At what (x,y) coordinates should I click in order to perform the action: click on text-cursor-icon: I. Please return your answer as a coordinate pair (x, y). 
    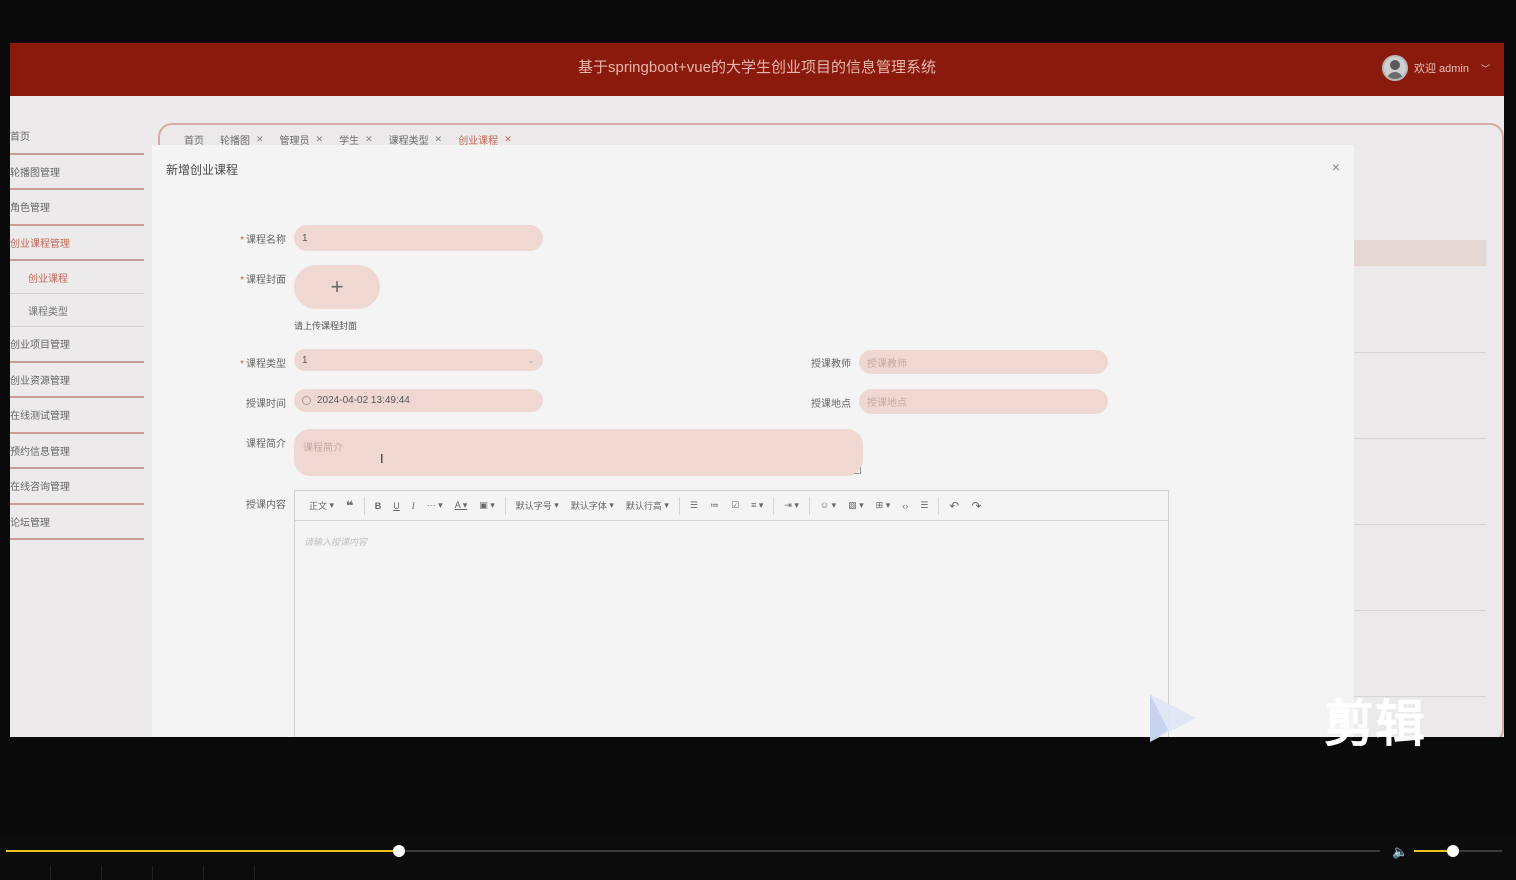
    Looking at the image, I should click on (382, 458).